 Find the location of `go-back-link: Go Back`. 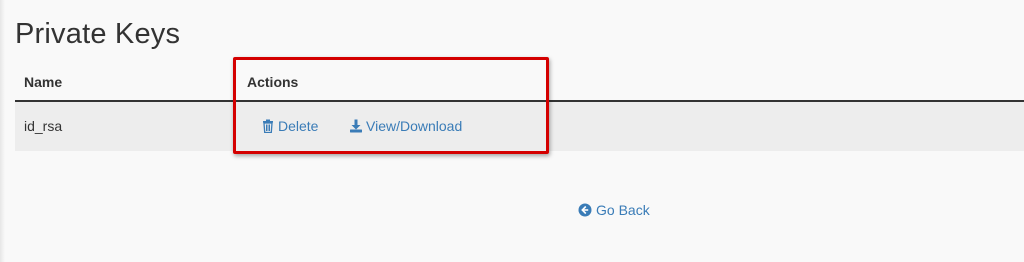

go-back-link: Go Back is located at coordinates (614, 210).